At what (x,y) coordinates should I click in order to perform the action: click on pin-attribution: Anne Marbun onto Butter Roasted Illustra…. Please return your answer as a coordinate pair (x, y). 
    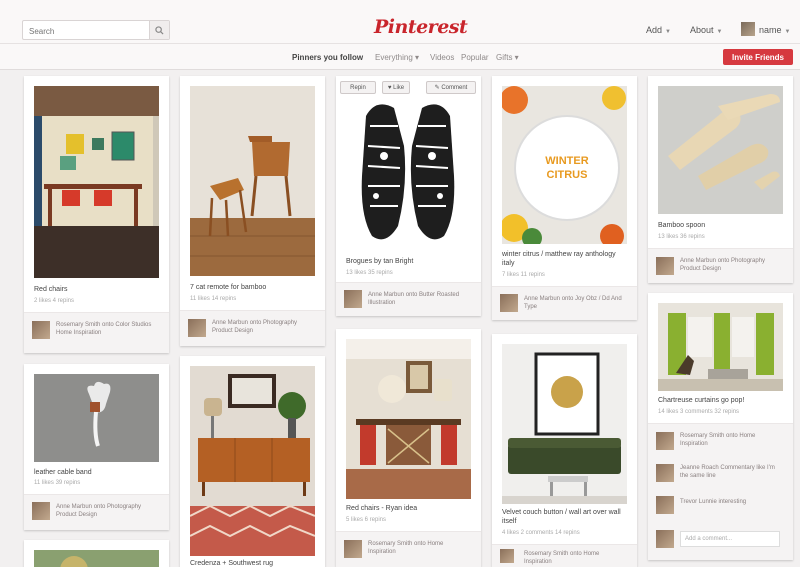
    Looking at the image, I should click on (408, 299).